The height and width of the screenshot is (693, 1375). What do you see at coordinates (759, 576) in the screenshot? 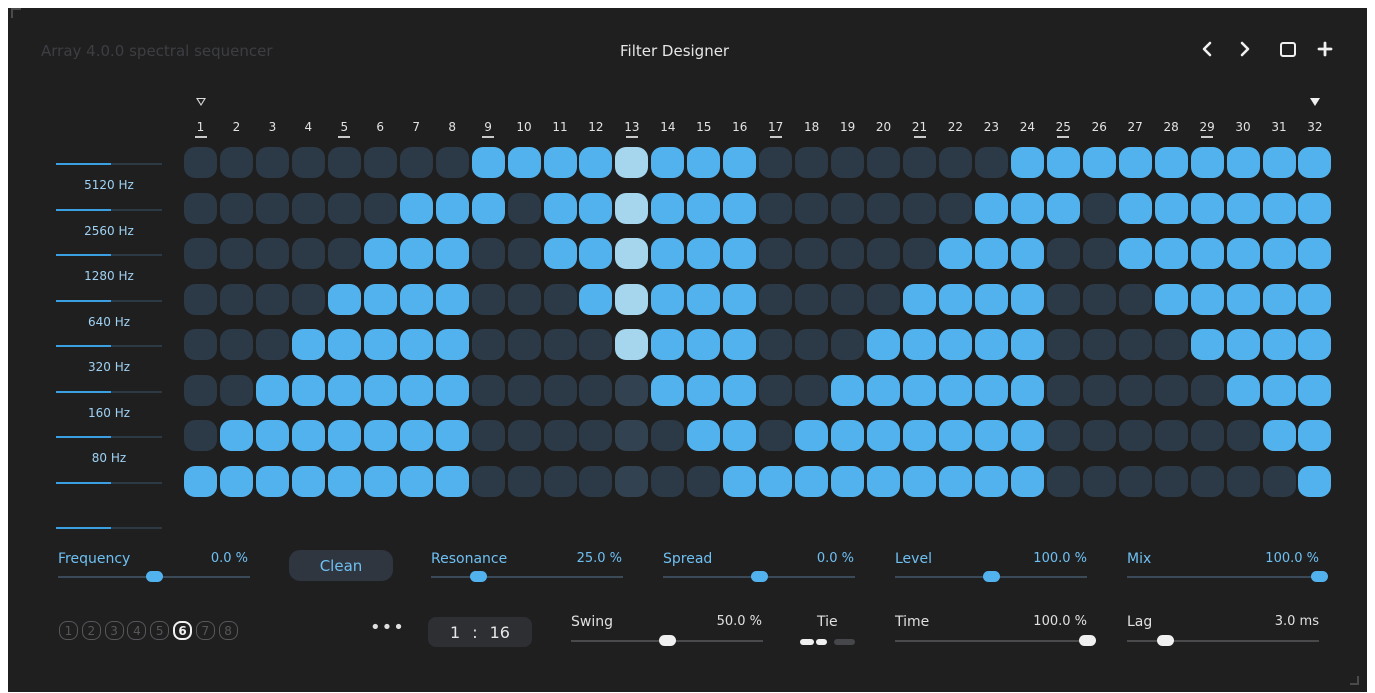
I see `spread-slider` at bounding box center [759, 576].